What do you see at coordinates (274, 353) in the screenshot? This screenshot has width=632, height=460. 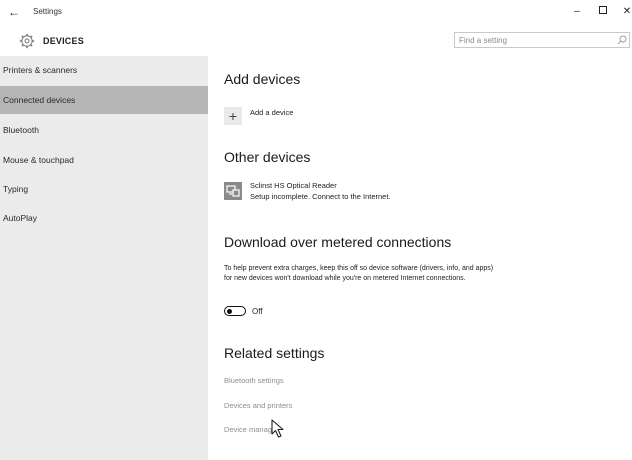 I see `related-settings-heading: Related settings` at bounding box center [274, 353].